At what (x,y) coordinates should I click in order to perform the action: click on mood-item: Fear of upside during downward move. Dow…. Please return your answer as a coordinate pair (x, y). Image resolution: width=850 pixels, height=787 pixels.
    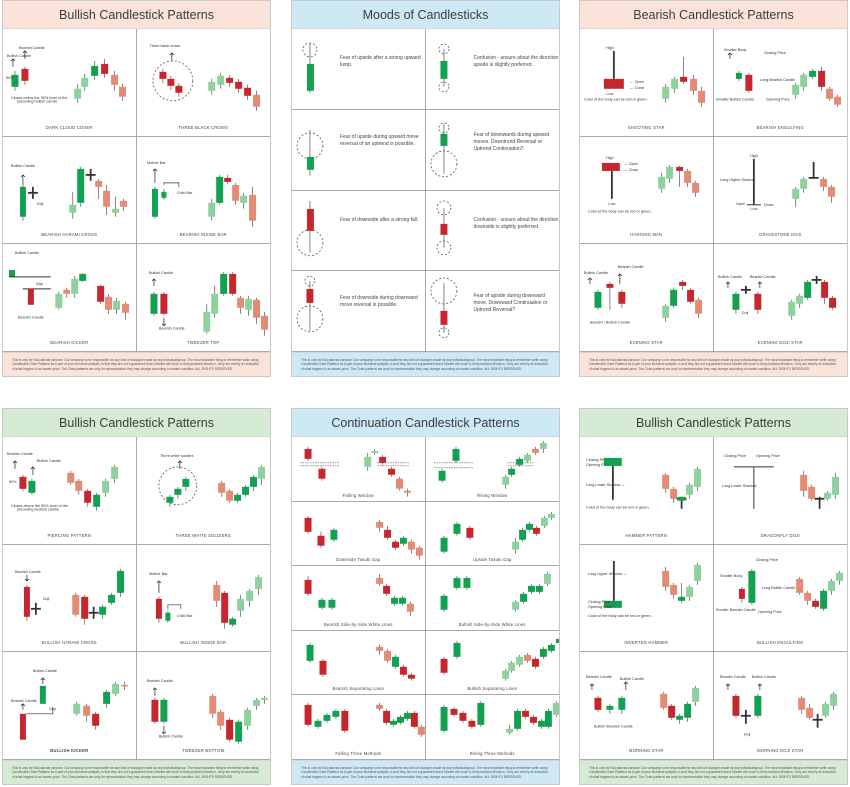
    Looking at the image, I should click on (492, 311).